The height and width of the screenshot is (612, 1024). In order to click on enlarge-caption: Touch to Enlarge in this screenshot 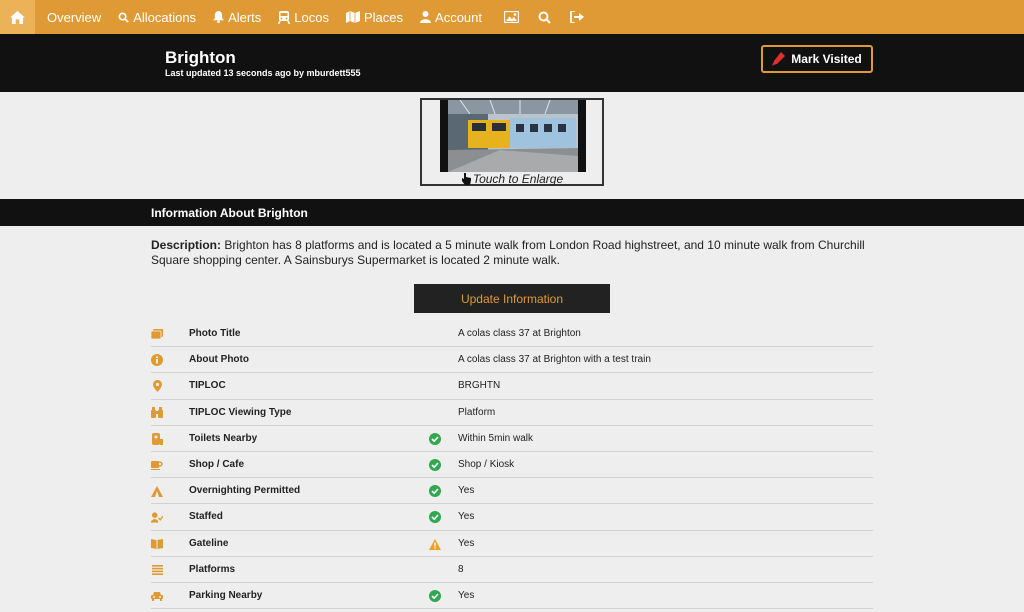, I will do `click(512, 179)`.